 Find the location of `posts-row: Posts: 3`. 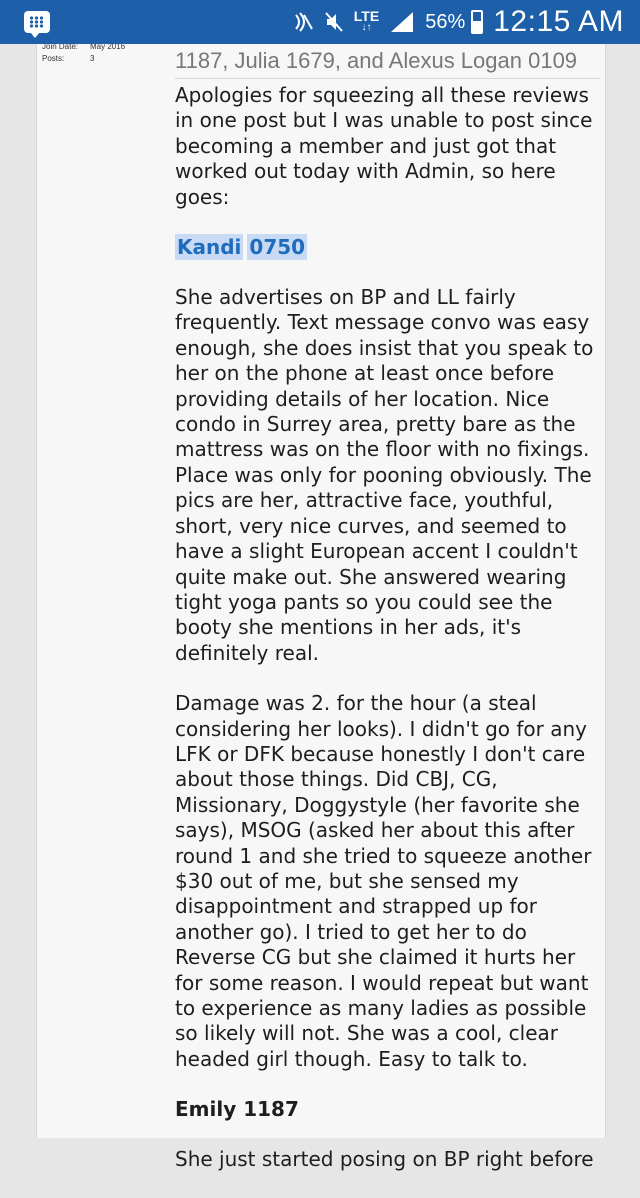

posts-row: Posts: 3 is located at coordinates (107, 58).